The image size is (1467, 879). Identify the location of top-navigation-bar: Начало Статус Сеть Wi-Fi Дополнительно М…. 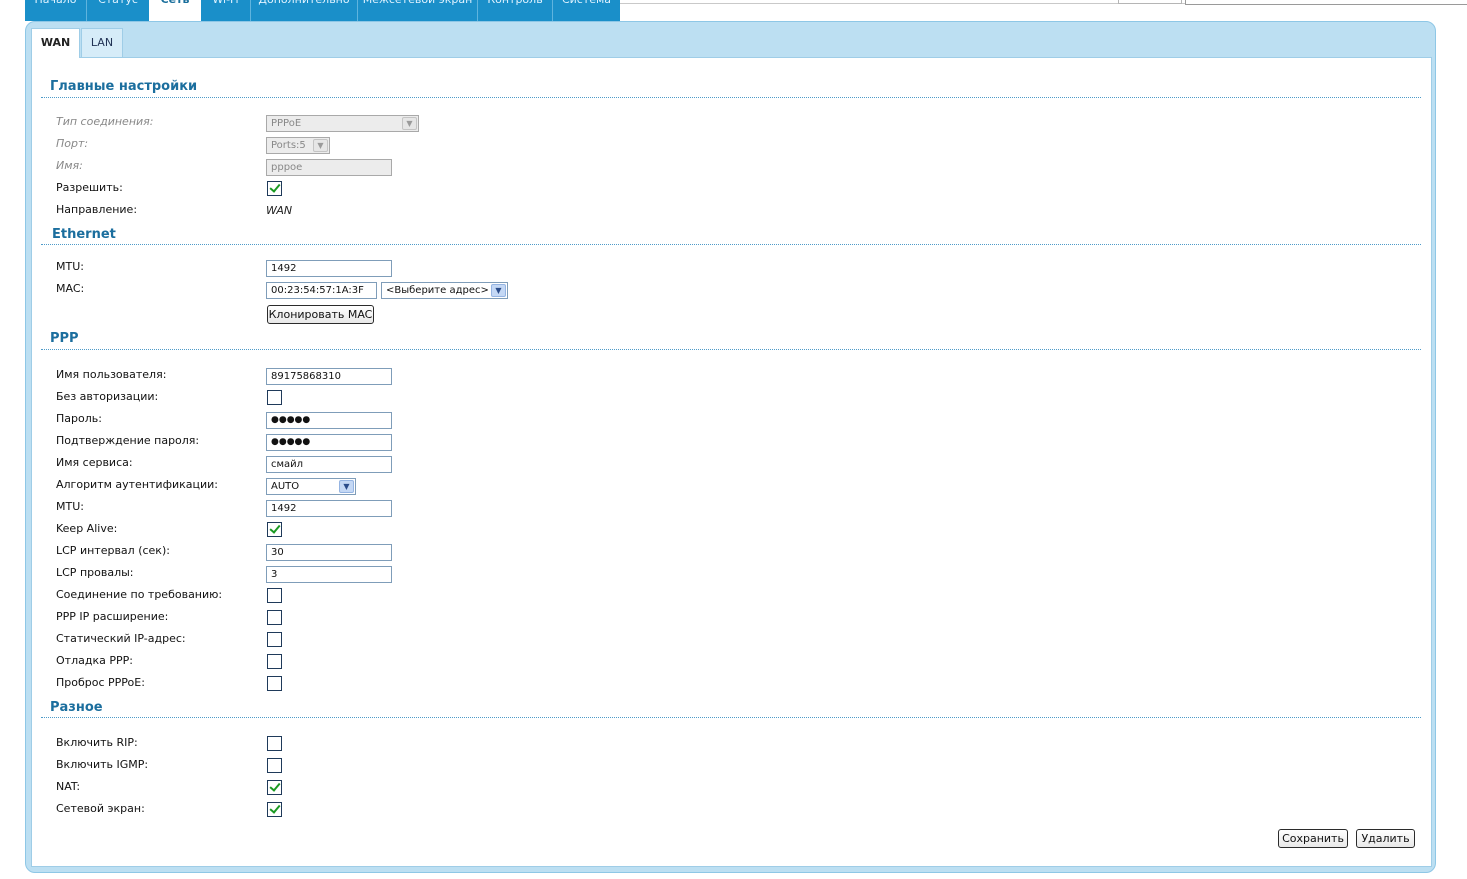
(322, 10).